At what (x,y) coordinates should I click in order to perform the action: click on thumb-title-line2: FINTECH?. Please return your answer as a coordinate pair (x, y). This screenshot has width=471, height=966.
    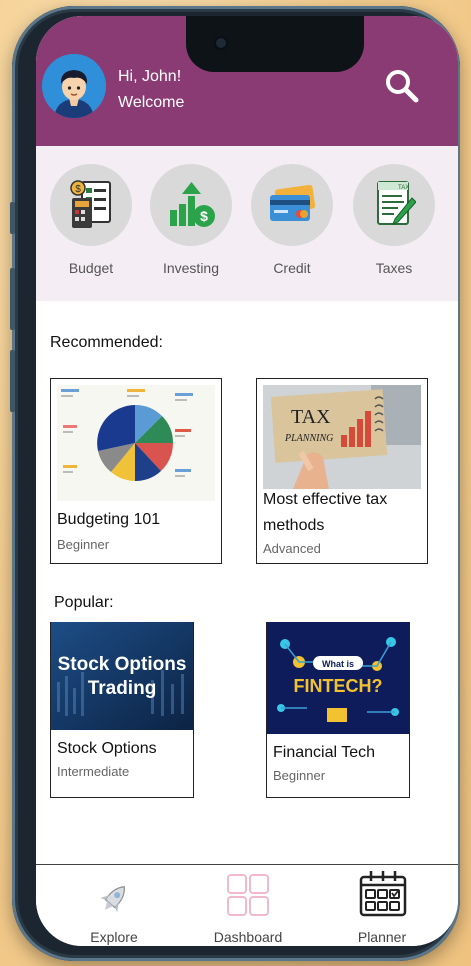
    Looking at the image, I should click on (338, 686).